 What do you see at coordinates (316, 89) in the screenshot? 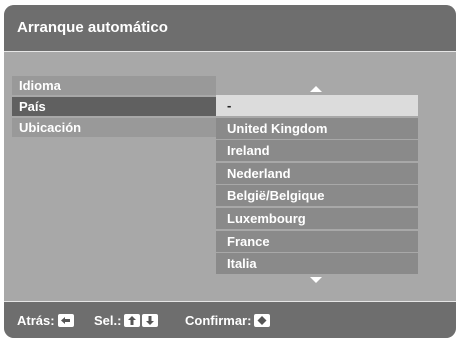
I see `scroll-up-icon` at bounding box center [316, 89].